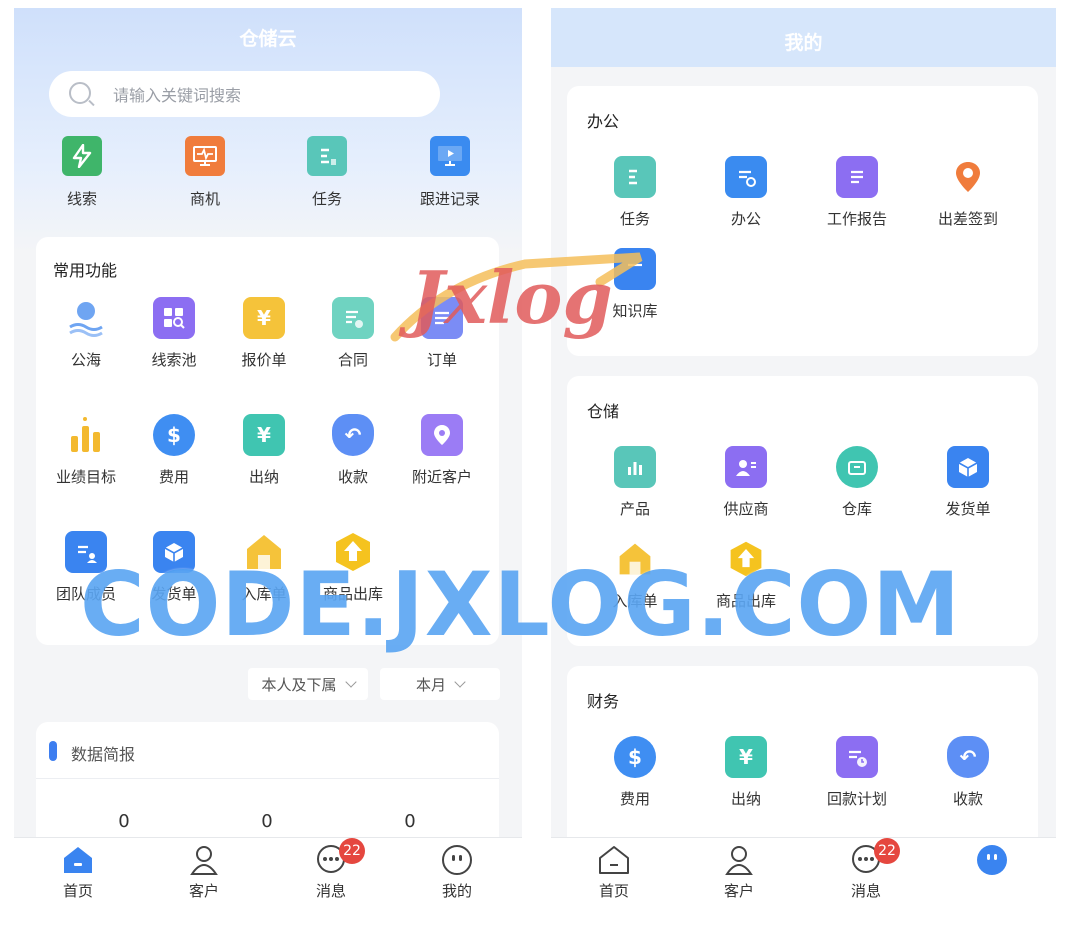 Image resolution: width=1071 pixels, height=925 pixels. Describe the element at coordinates (635, 269) in the screenshot. I see `knowledge-book-icon` at that location.